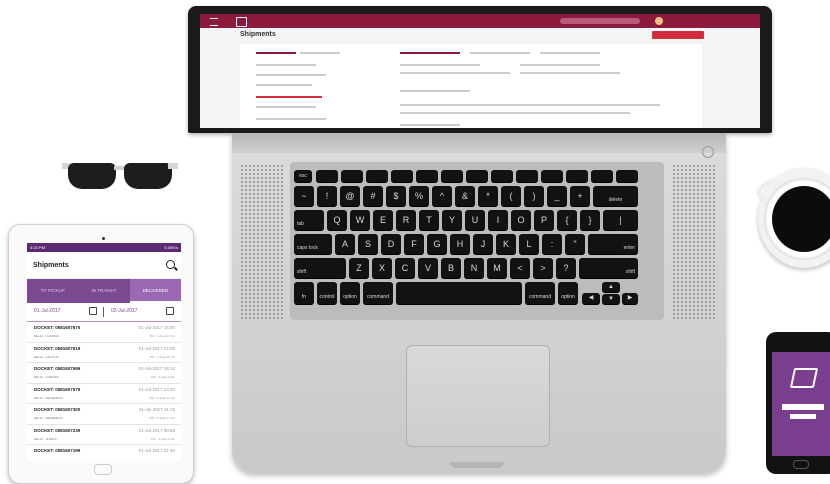 Image resolution: width=830 pixels, height=484 pixels. Describe the element at coordinates (566, 268) in the screenshot. I see `key-slash: ?` at that location.